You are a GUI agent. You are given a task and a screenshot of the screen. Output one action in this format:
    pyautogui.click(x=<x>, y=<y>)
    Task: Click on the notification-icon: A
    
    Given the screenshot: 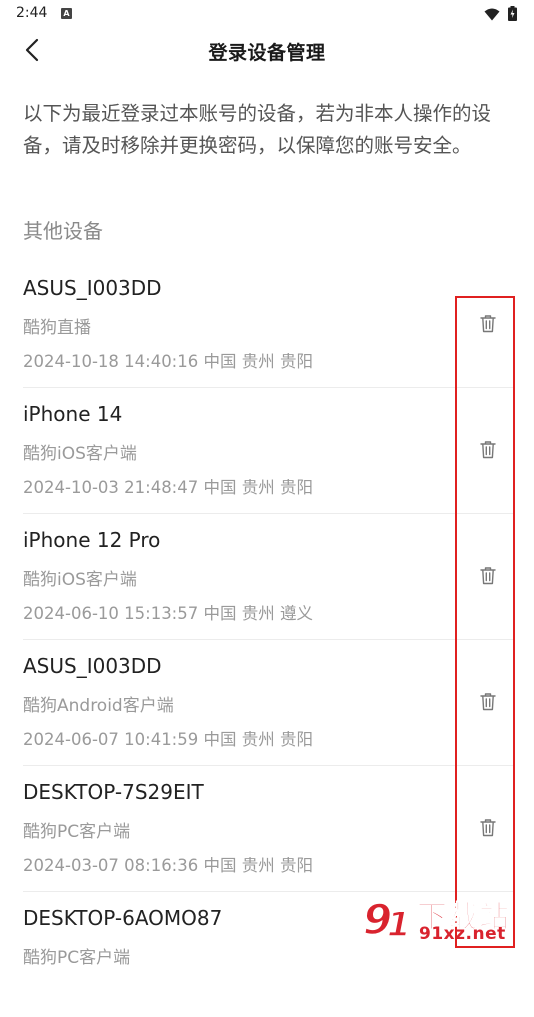 What is the action you would take?
    pyautogui.click(x=66, y=13)
    